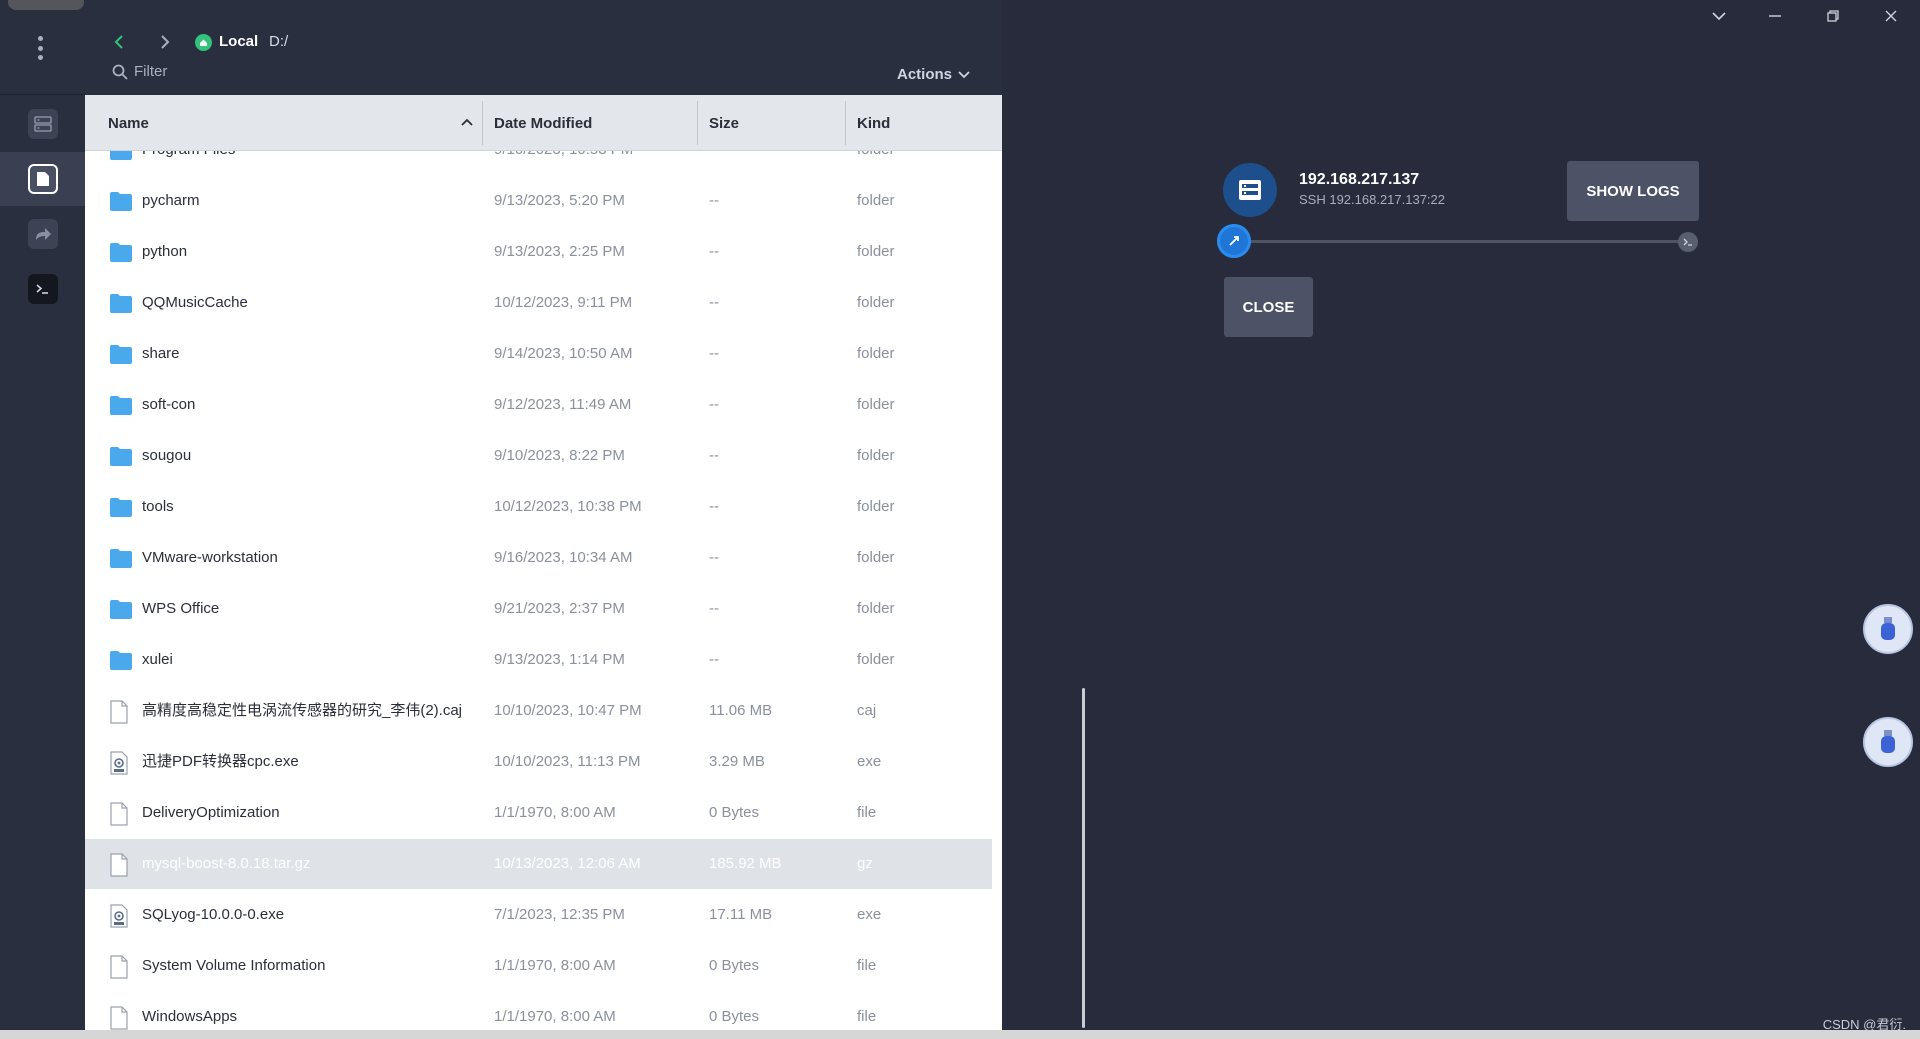 The image size is (1920, 1039). I want to click on file-size: 3.29 MB, so click(737, 761).